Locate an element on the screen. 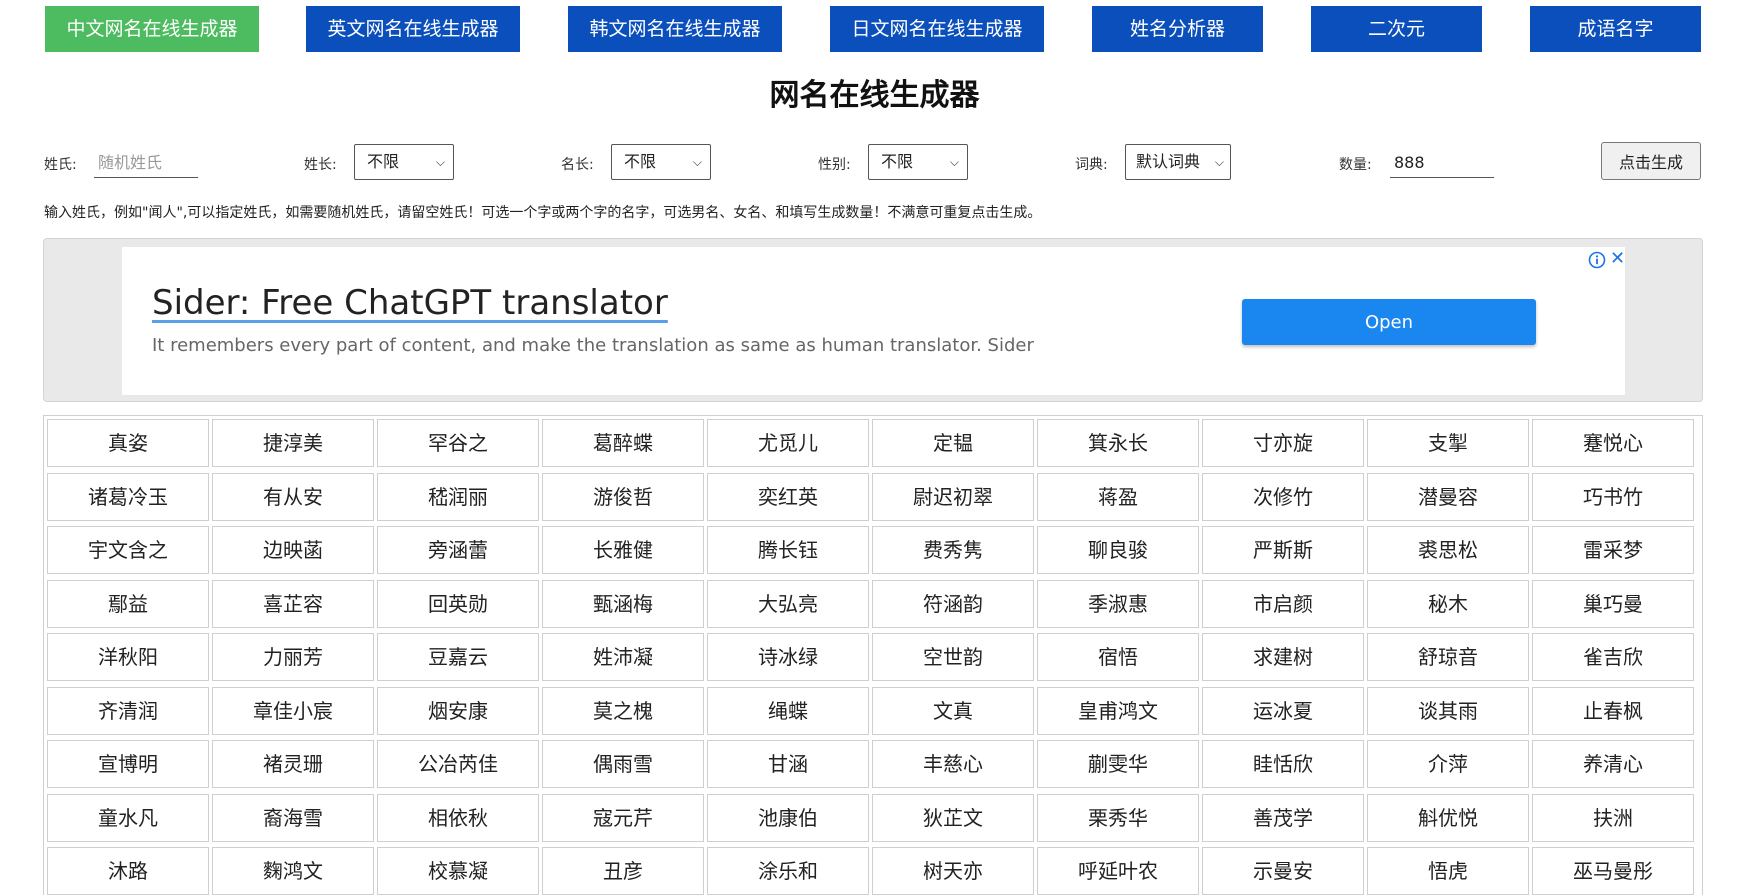 This screenshot has height=895, width=1749. name-cell: 章佳小宸 is located at coordinates (293, 711).